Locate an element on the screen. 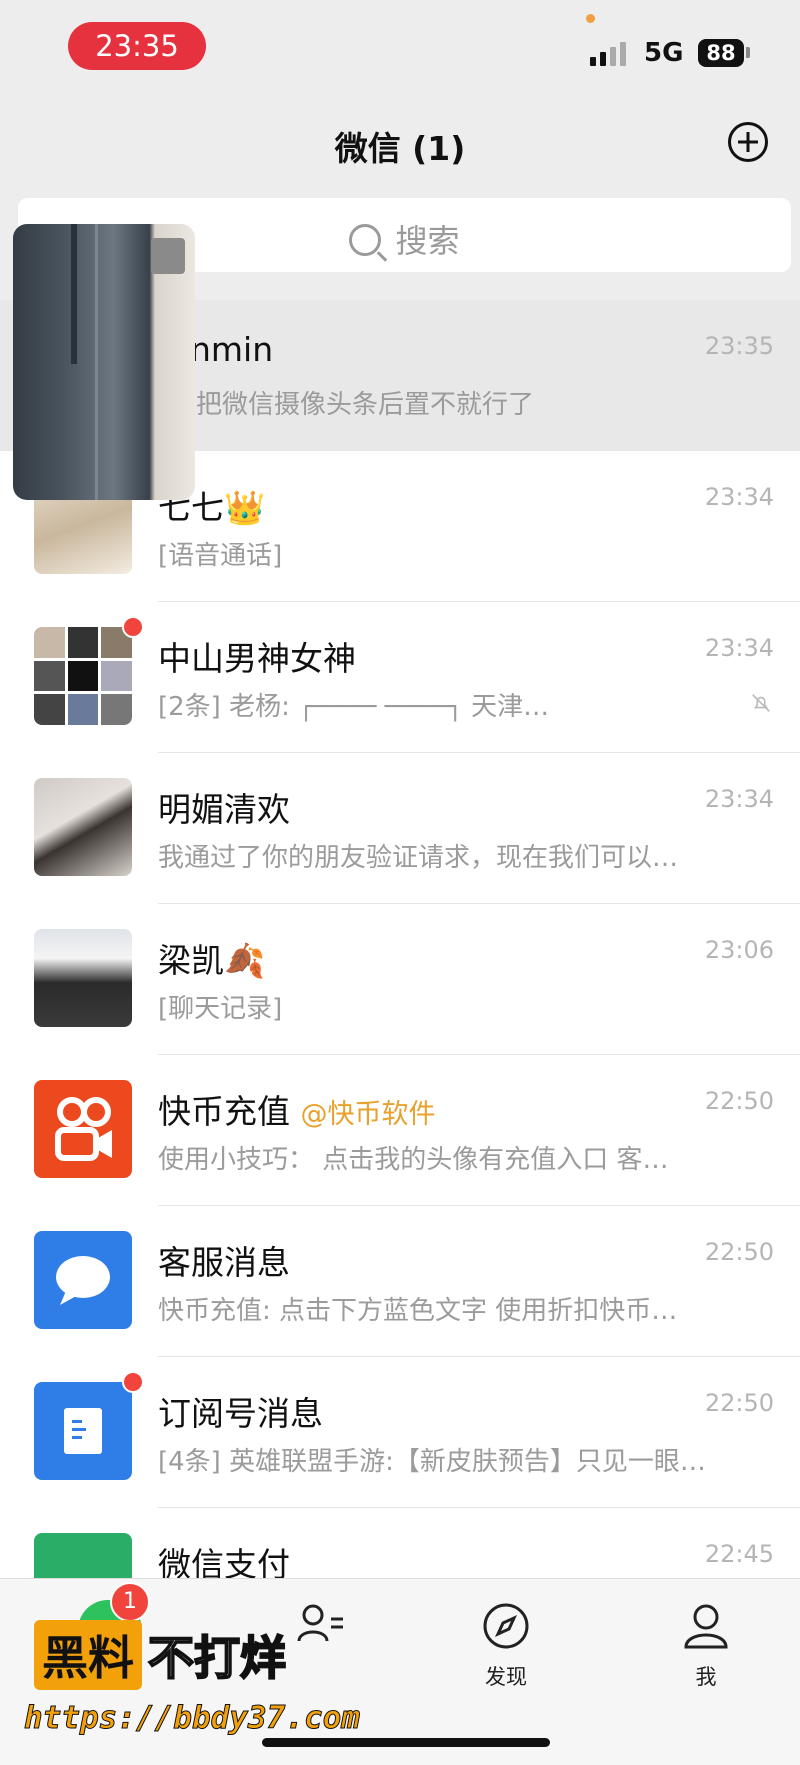 Image resolution: width=800 pixels, height=1765 pixels. chat-row: 快币充值 @快币软件 使用小技巧： 点击我的头像有充值入口 客… 22:50 is located at coordinates (400, 1130).